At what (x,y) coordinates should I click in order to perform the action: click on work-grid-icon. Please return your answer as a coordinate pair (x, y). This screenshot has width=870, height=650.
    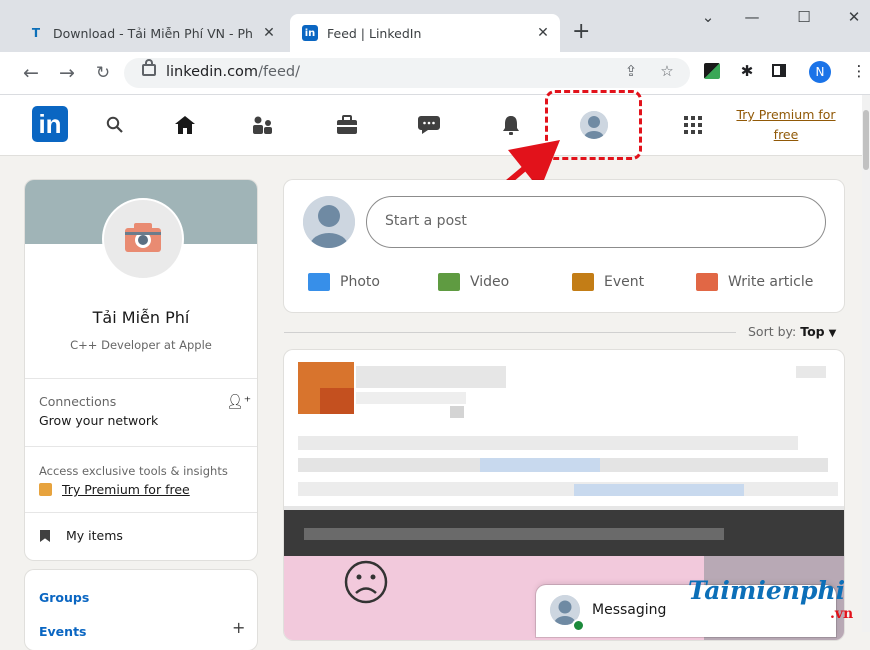
    Looking at the image, I should click on (693, 125).